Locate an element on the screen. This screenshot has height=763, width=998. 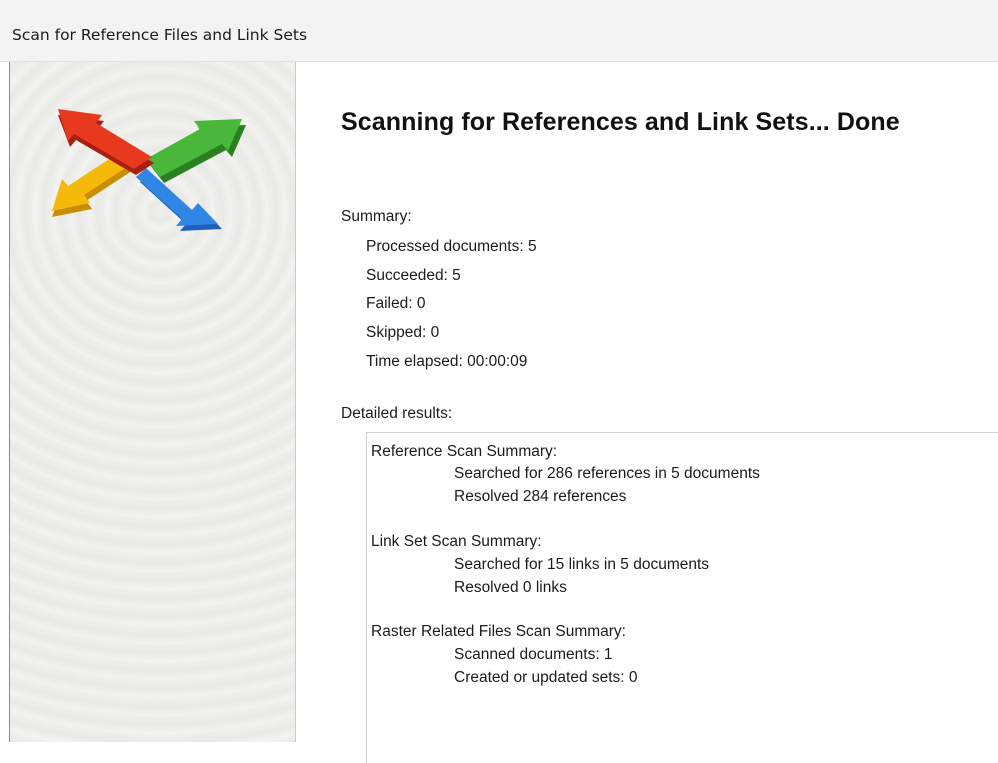
raster-scanned: Scanned documents: 1 is located at coordinates (533, 654).